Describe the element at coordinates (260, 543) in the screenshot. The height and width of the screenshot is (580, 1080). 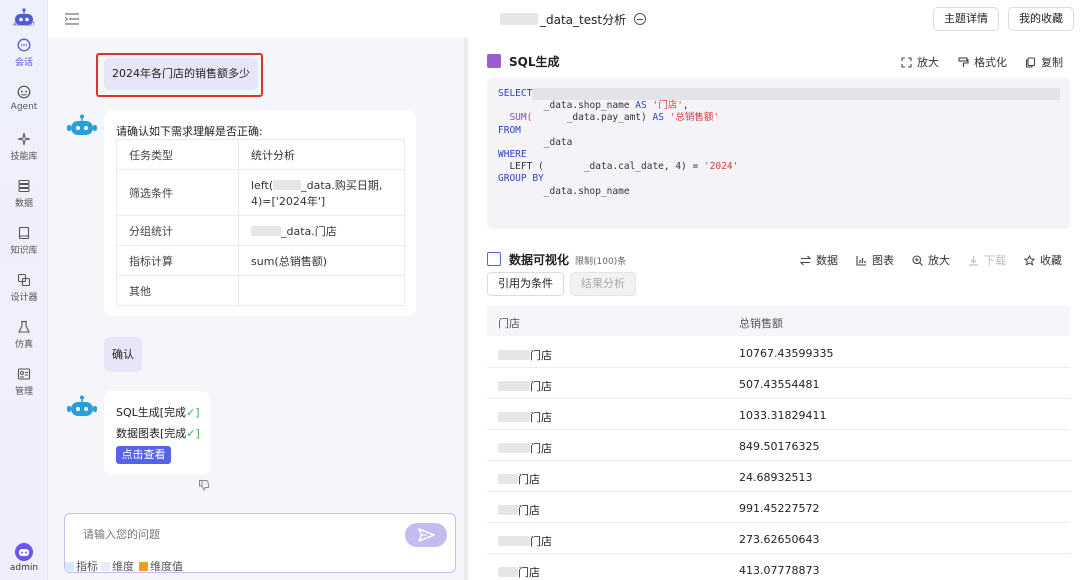
I see `question-input-box: 指标 维度 维度值` at that location.